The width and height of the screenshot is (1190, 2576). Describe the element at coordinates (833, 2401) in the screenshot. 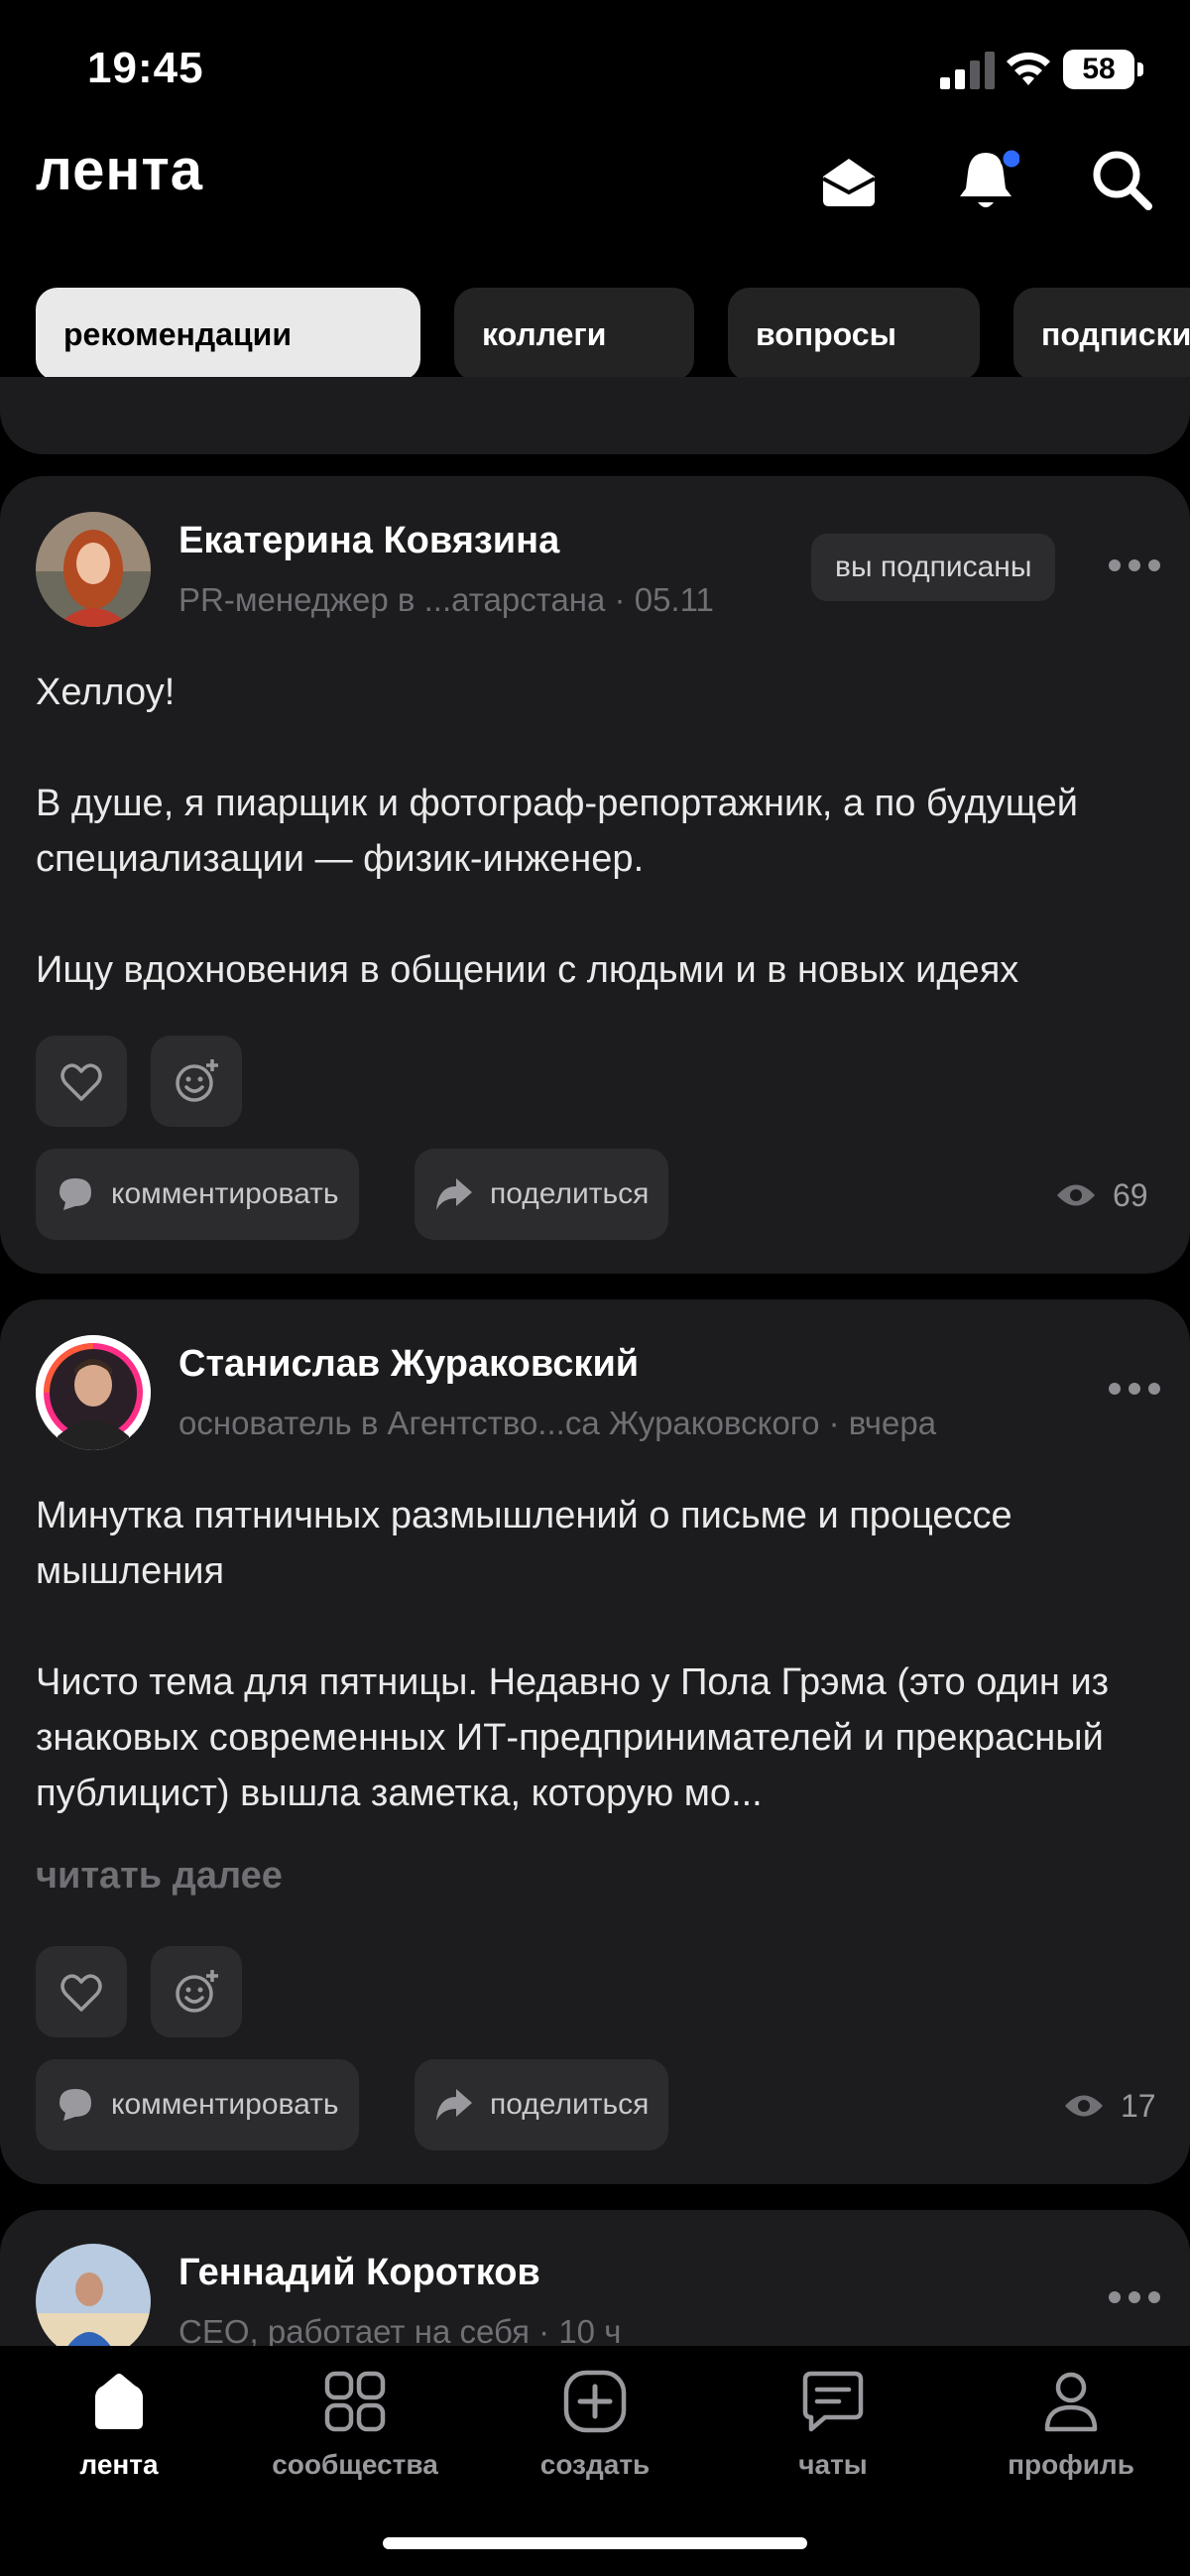

I see `chat-icon` at that location.